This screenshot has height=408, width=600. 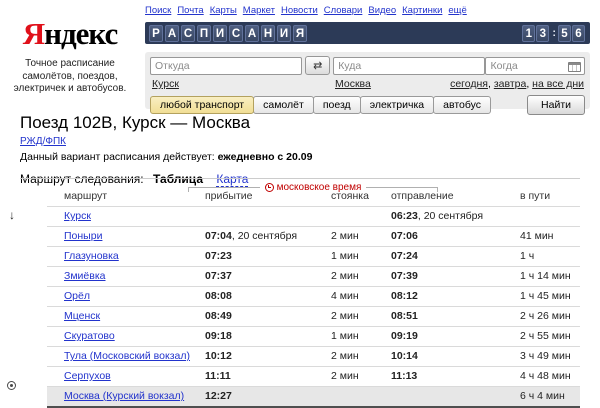 What do you see at coordinates (265, 157) in the screenshot?
I see `validity-value: ежедневно с 20.09` at bounding box center [265, 157].